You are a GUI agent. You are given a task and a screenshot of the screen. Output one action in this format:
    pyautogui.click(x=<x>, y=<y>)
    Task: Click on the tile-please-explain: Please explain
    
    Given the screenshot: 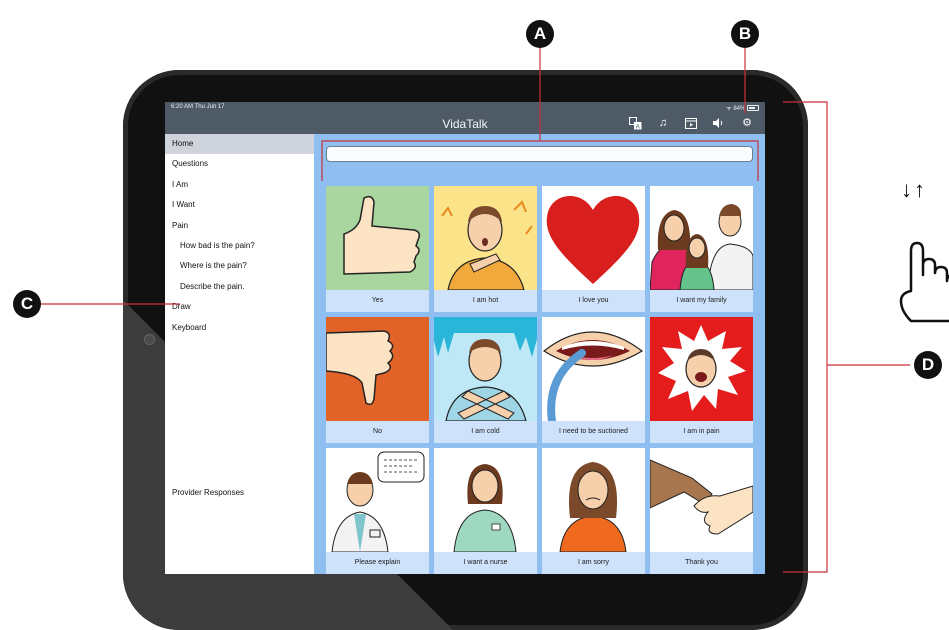 What is the action you would take?
    pyautogui.click(x=377, y=511)
    